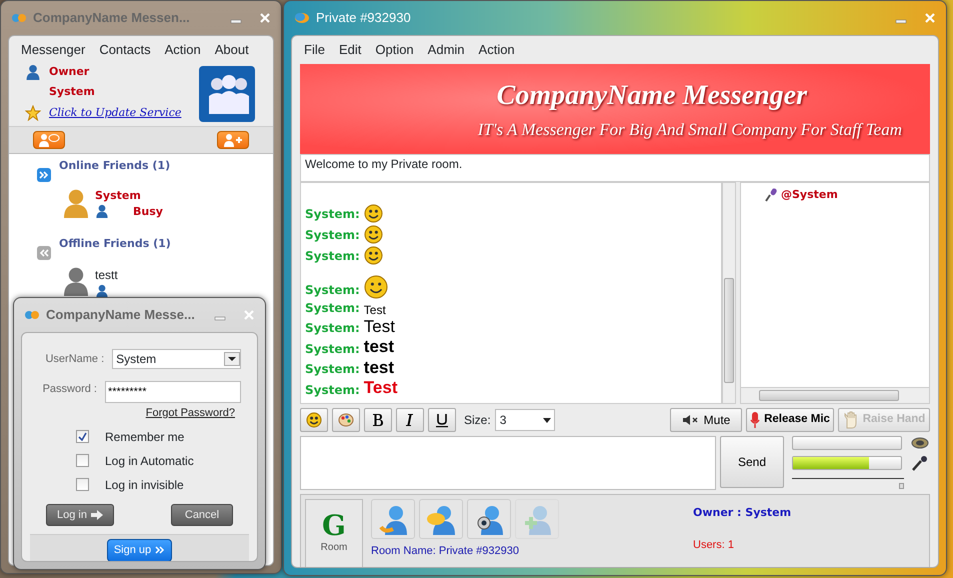  Describe the element at coordinates (714, 545) in the screenshot. I see `user-count: Users: 1` at that location.